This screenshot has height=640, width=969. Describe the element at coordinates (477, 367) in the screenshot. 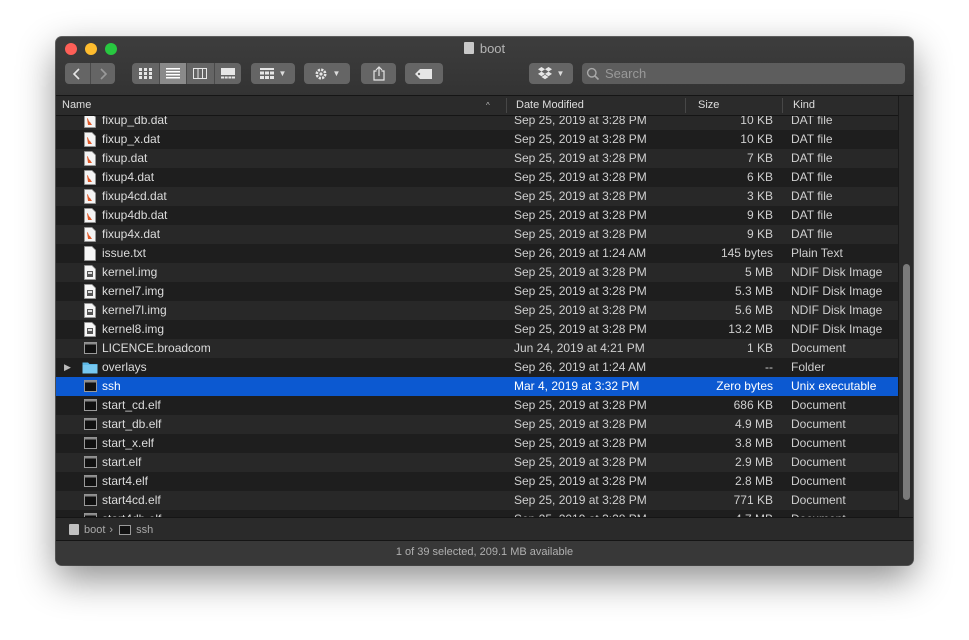

I see `file-row: ▶ overlays Sep 26, 2019 at 1:24 AM -- Folder` at that location.